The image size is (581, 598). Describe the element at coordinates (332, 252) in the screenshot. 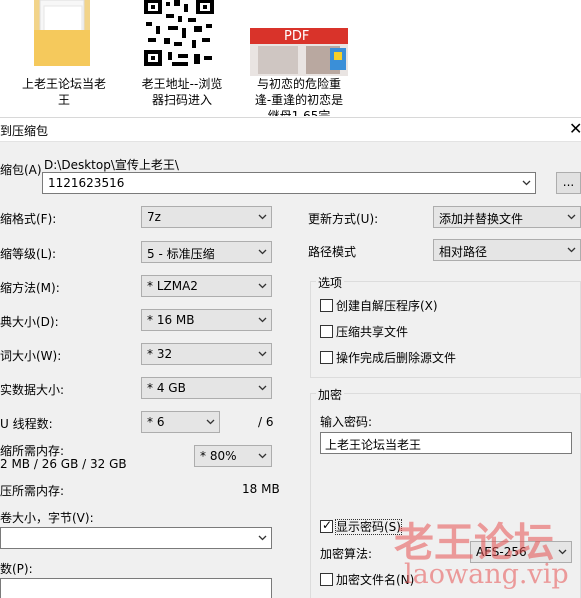

I see `path-mode-label: 路径模式` at that location.